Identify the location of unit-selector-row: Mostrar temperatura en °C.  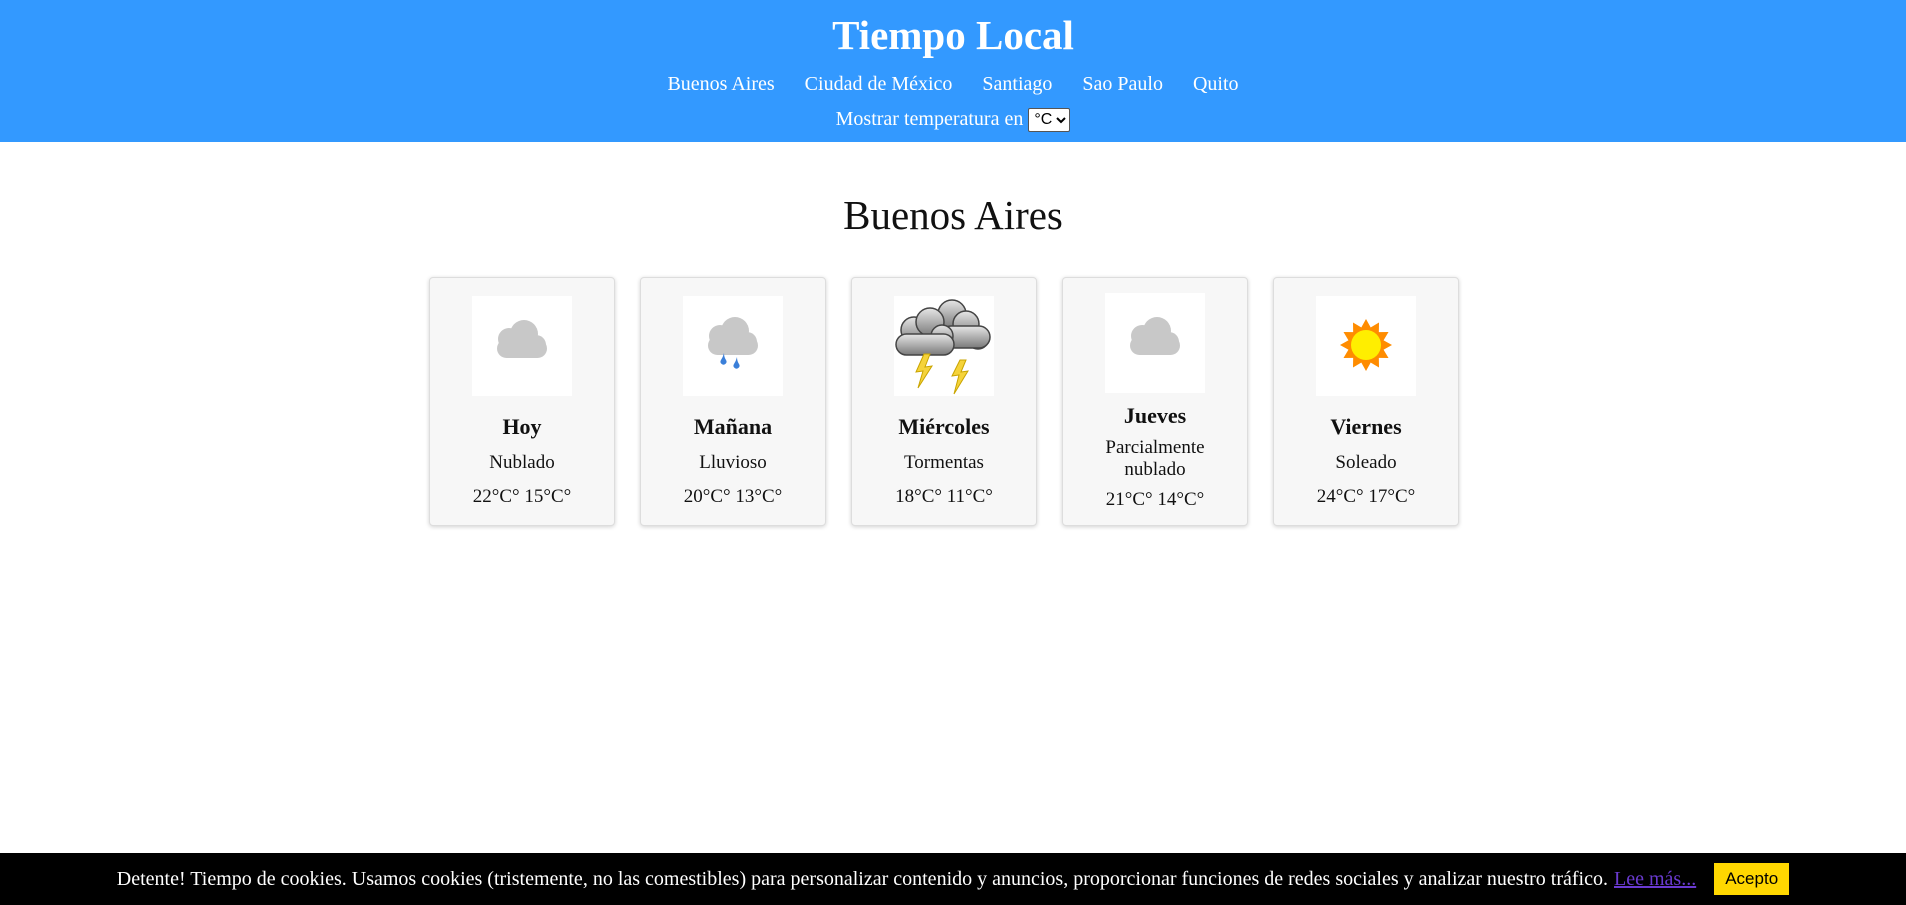
(953, 119).